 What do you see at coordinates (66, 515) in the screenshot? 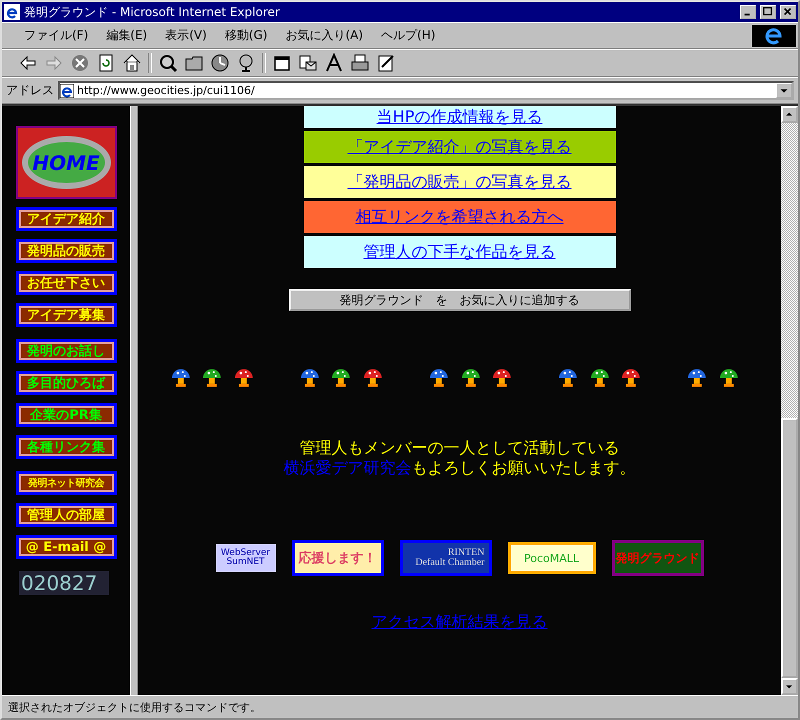
I see `nav-button: 管理人の部屋` at bounding box center [66, 515].